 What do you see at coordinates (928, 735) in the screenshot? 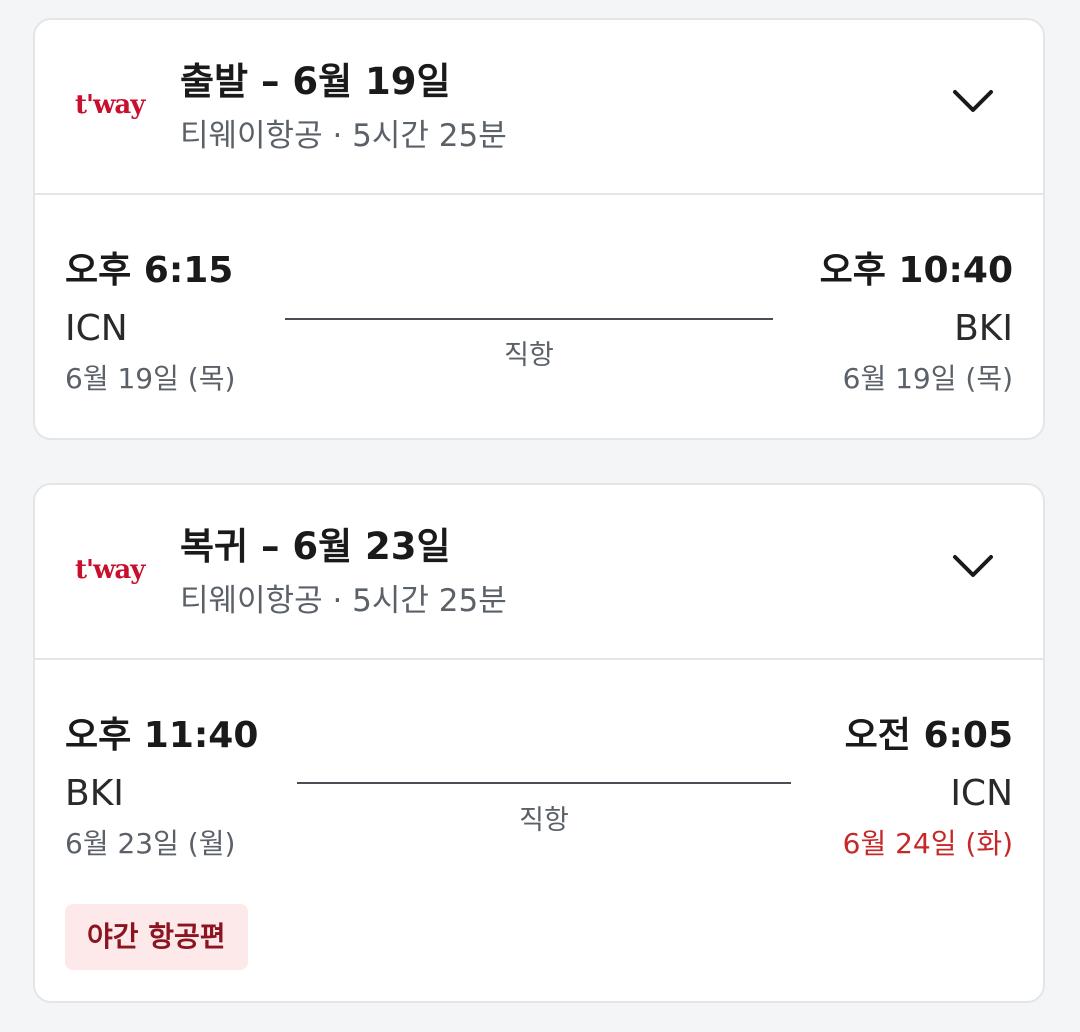
I see `arrival-time: 오전 6:05` at bounding box center [928, 735].